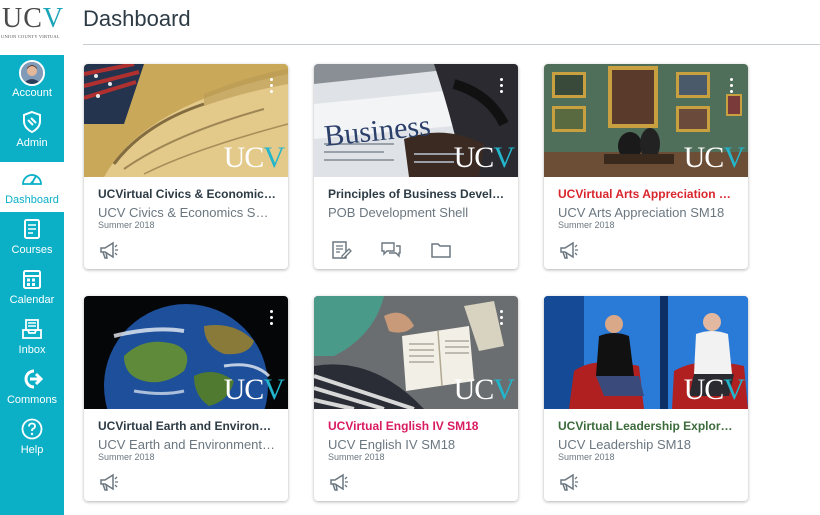  Describe the element at coordinates (32, 229) in the screenshot. I see `book-icon` at that location.